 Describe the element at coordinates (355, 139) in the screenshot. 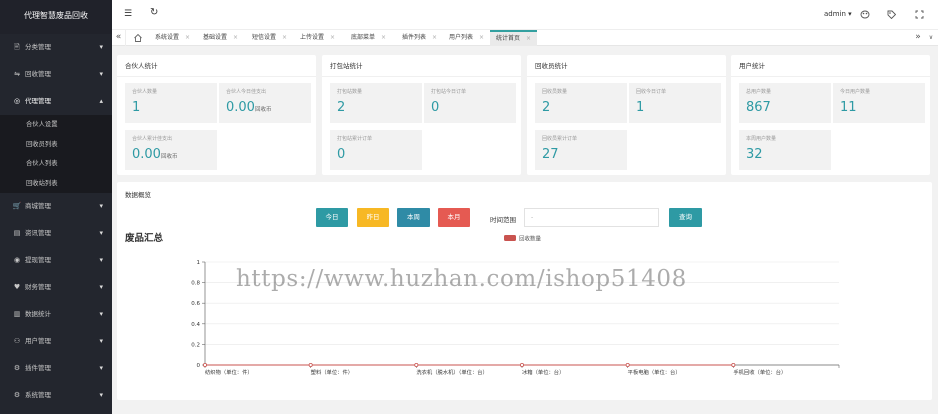

I see `stat-label: 打包站累计订单` at that location.